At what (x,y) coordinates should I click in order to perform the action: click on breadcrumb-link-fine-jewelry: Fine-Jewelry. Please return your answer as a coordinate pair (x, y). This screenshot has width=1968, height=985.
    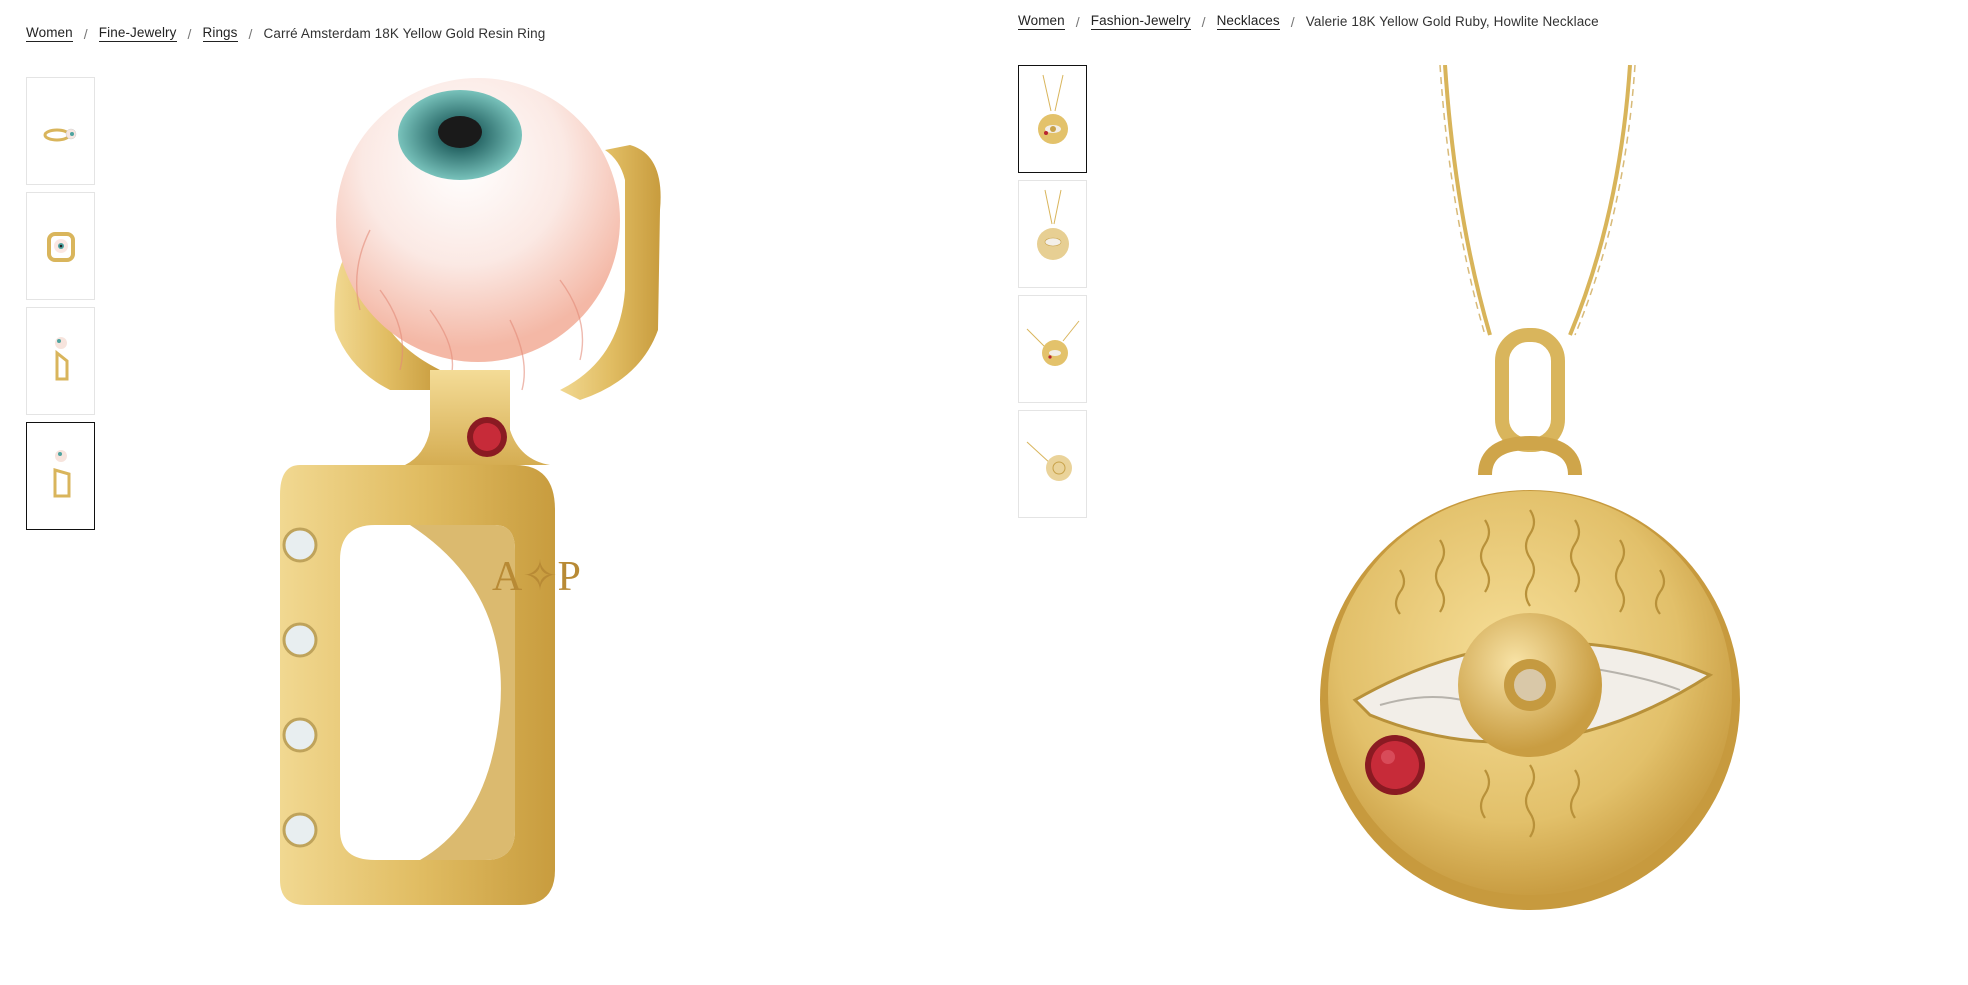
    Looking at the image, I should click on (137, 33).